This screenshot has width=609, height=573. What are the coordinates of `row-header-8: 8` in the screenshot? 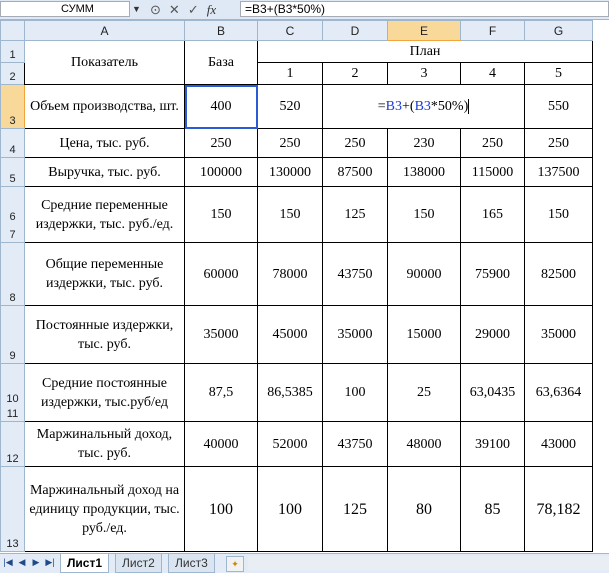 It's located at (12, 274).